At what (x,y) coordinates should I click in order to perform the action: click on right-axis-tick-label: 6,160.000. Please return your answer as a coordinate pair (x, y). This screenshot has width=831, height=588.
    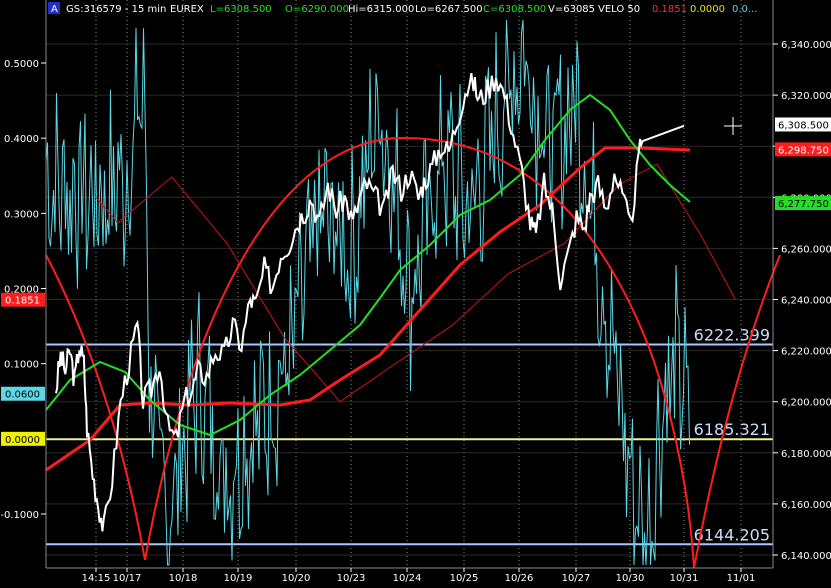
    Looking at the image, I should click on (806, 505).